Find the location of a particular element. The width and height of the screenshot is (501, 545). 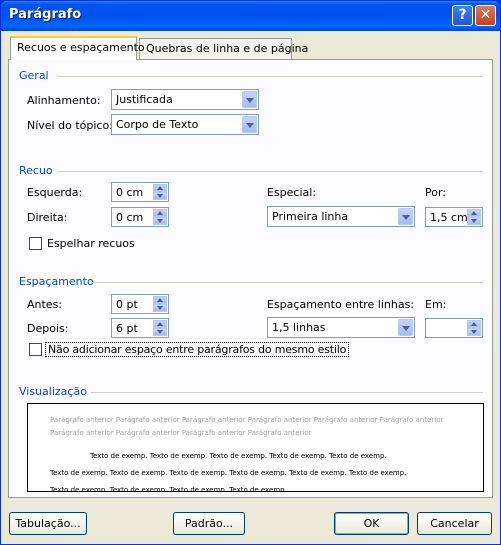

close-button: ✕ is located at coordinates (485, 15).